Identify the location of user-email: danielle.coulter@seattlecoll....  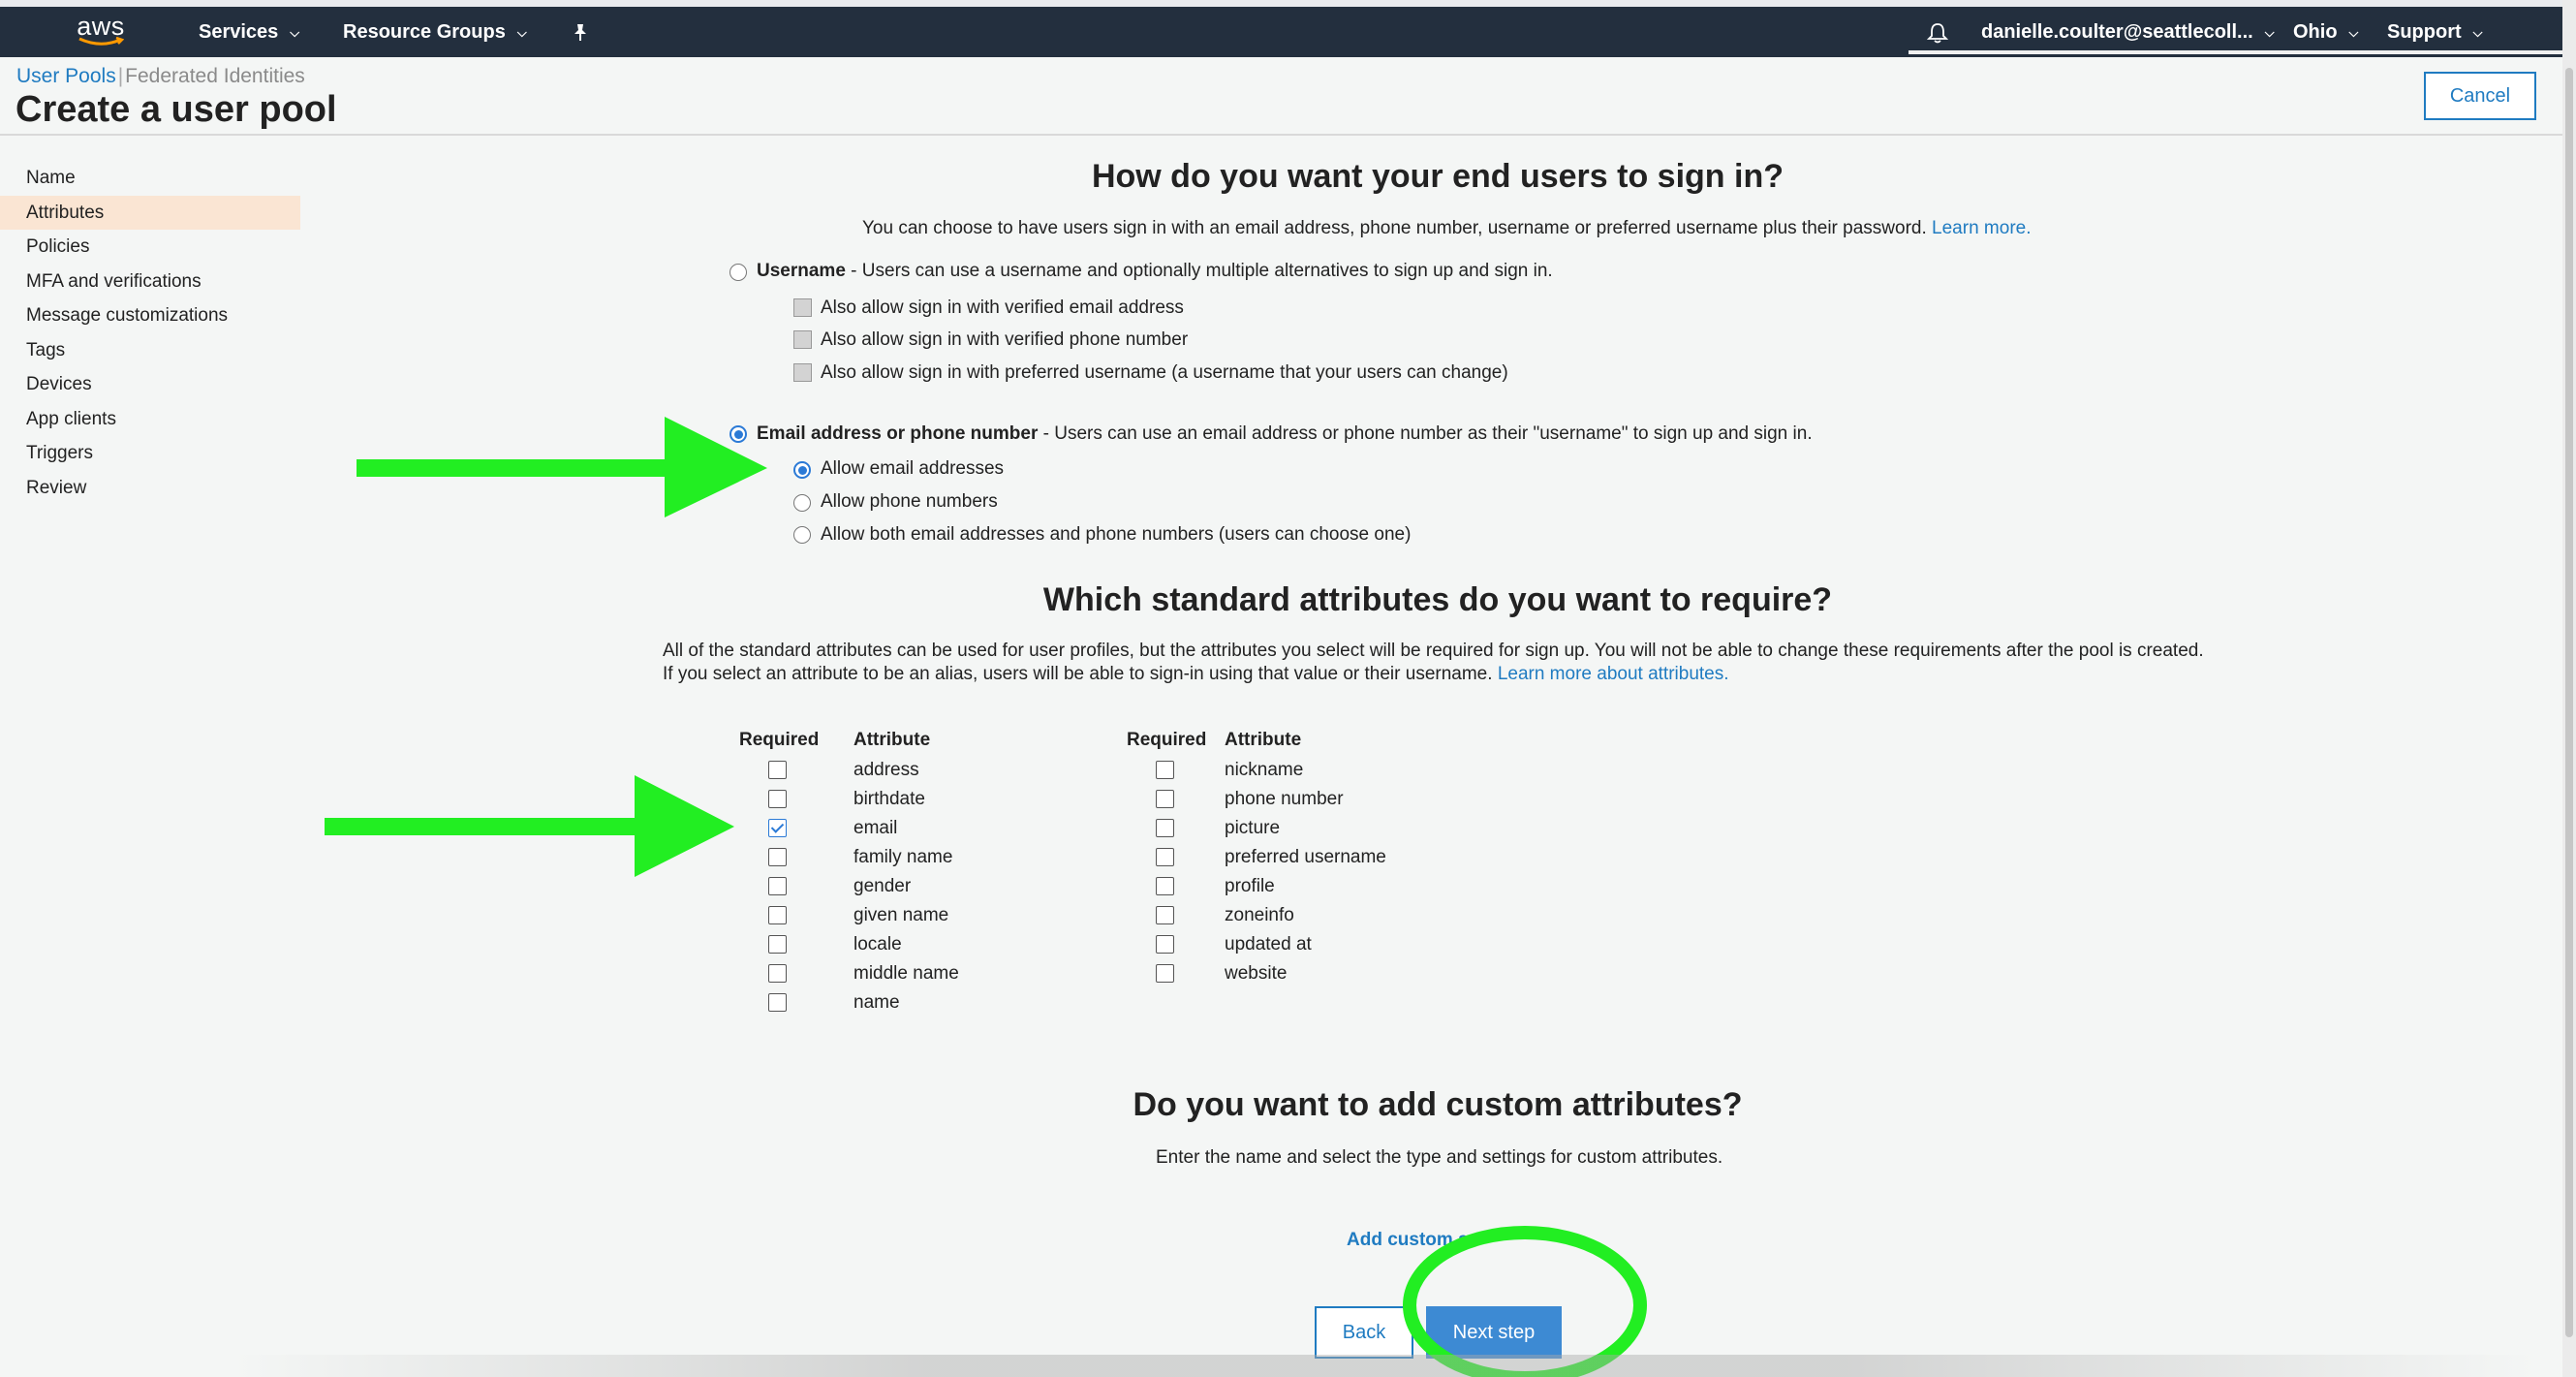
(2117, 32).